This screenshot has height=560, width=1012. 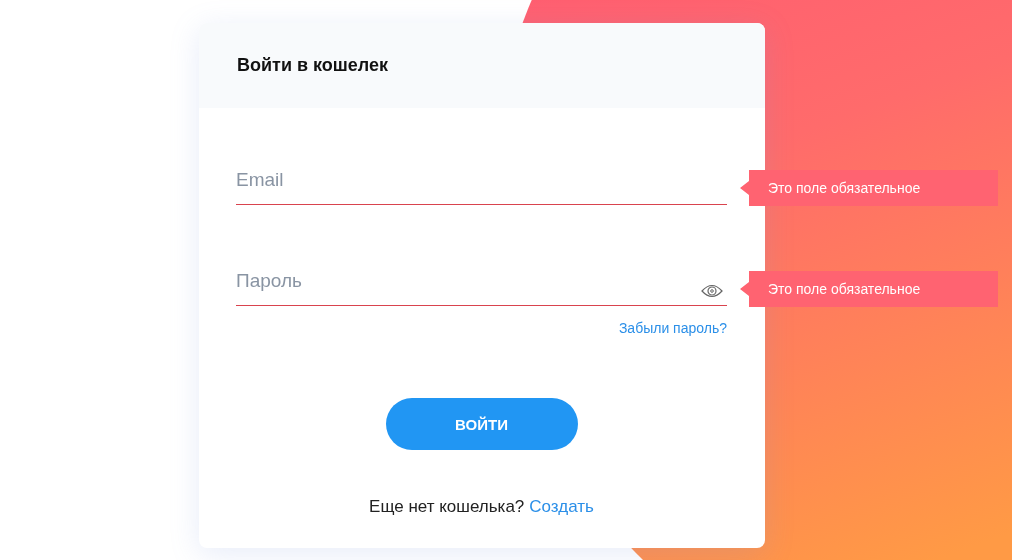 I want to click on login-button: ВОЙТИ, so click(x=481, y=424).